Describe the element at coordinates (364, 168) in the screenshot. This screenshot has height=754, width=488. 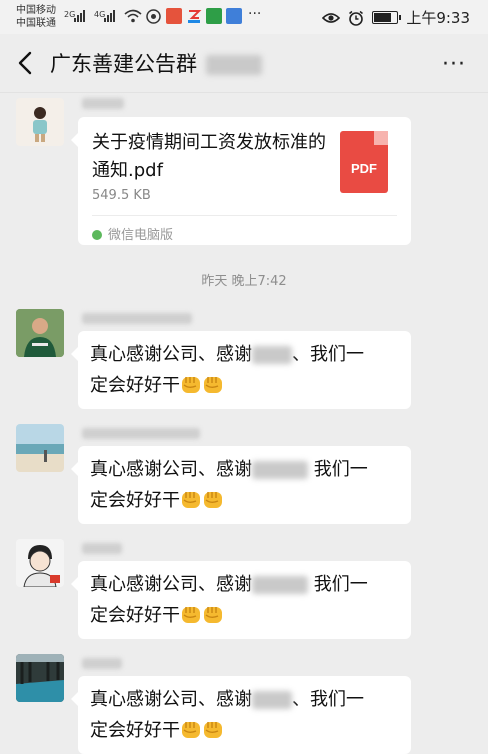
I see `pdf-icon-label: PDF` at that location.